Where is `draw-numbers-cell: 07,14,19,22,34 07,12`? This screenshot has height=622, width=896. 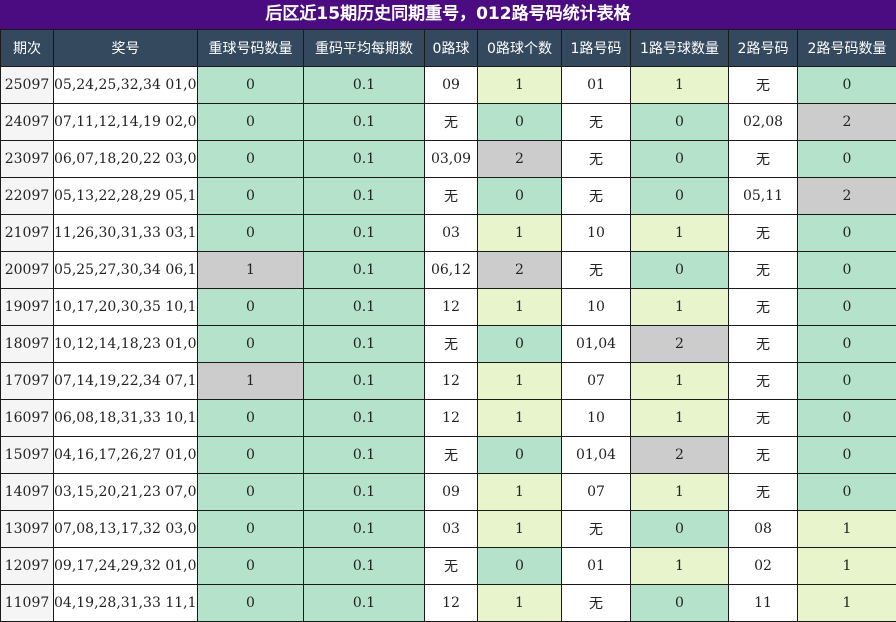 draw-numbers-cell: 07,14,19,22,34 07,12 is located at coordinates (126, 381).